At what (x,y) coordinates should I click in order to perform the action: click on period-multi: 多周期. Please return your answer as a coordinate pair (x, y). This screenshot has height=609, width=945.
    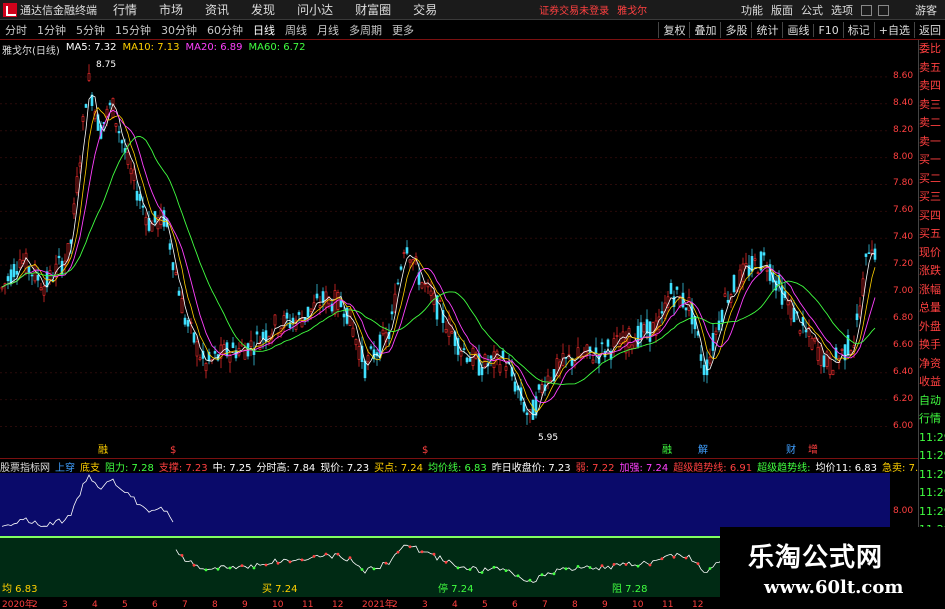
    Looking at the image, I should click on (365, 30).